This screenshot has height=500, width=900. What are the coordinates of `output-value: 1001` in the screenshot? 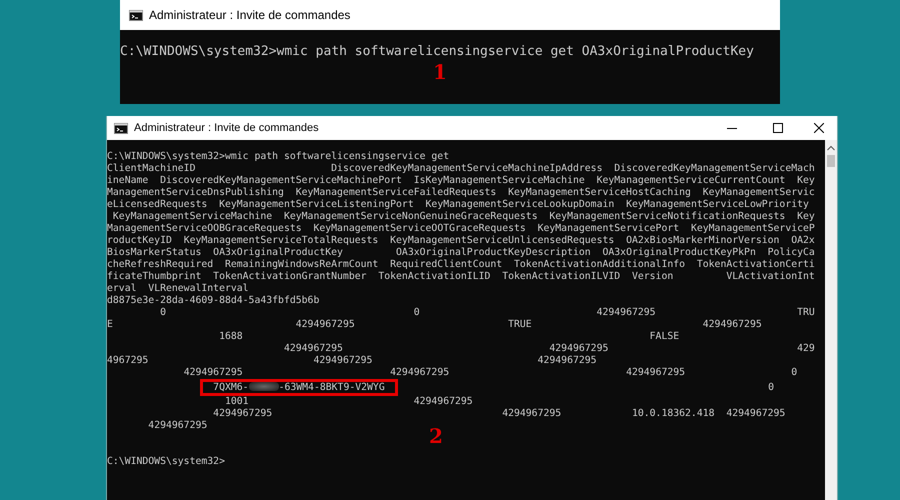 It's located at (236, 401).